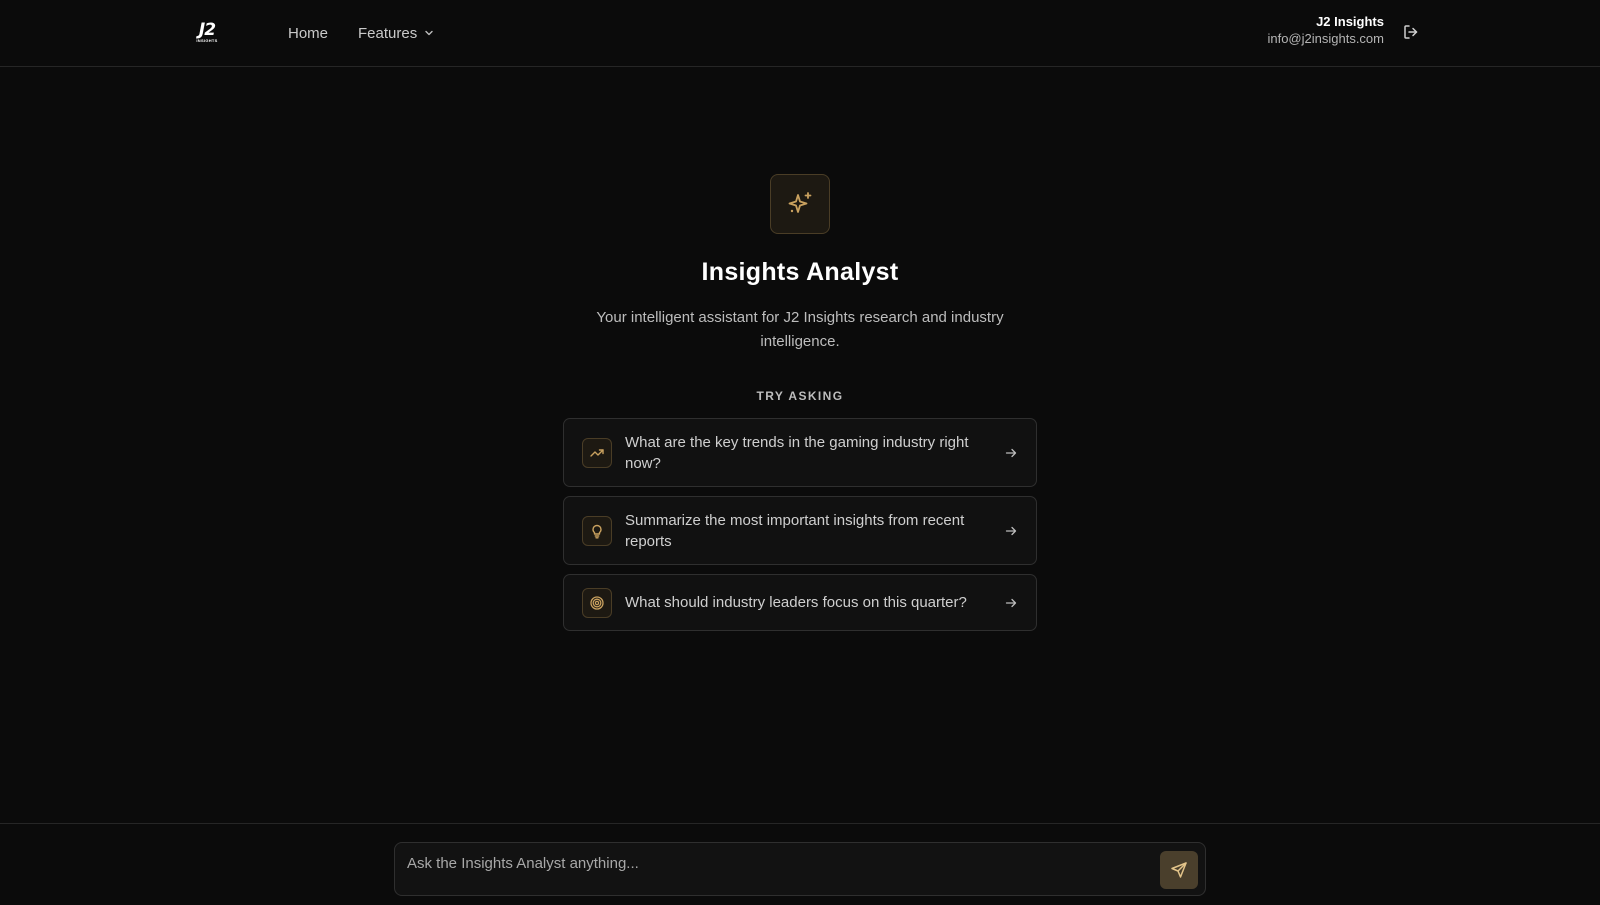 The height and width of the screenshot is (905, 1600). Describe the element at coordinates (777, 863) in the screenshot. I see `chat-input` at that location.